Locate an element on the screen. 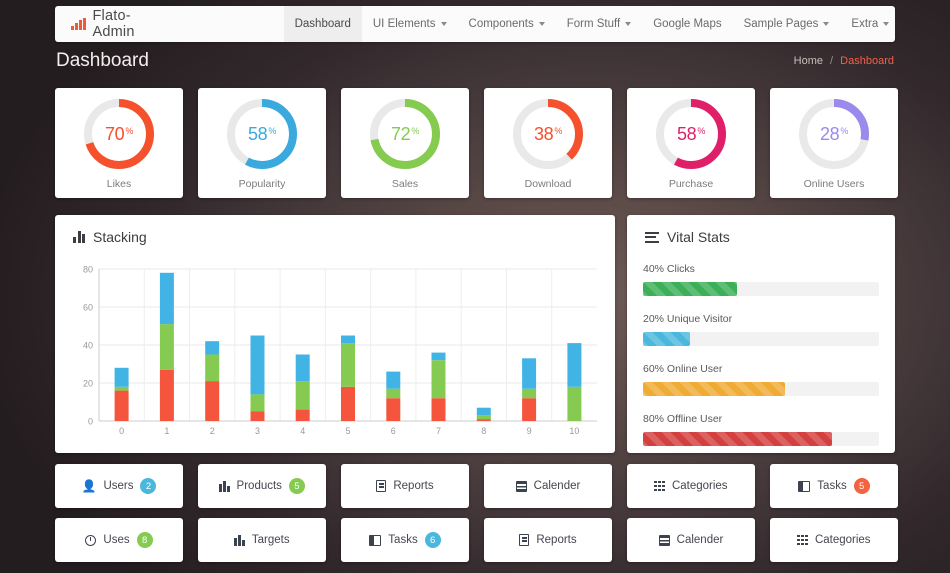 Image resolution: width=950 pixels, height=573 pixels. donut-card-popularity: 58% Popularity is located at coordinates (262, 143).